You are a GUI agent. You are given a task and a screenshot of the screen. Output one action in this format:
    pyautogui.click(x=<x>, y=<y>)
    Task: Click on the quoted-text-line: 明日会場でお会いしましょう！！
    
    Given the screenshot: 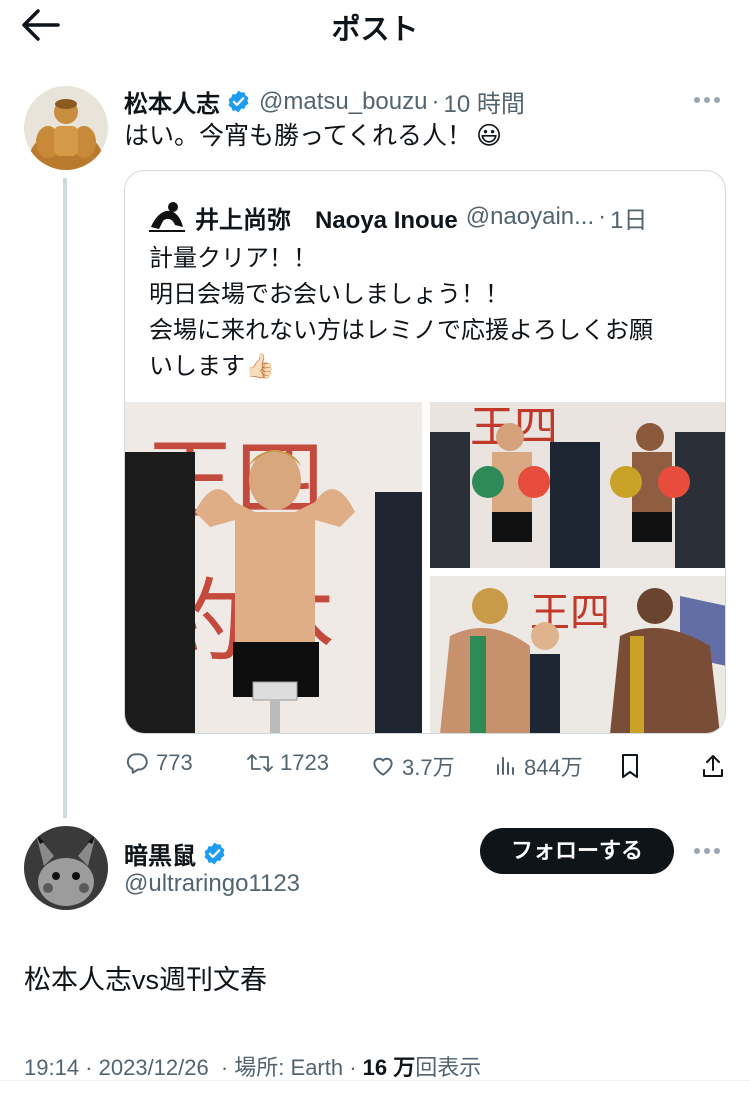 What is the action you would take?
    pyautogui.click(x=329, y=294)
    